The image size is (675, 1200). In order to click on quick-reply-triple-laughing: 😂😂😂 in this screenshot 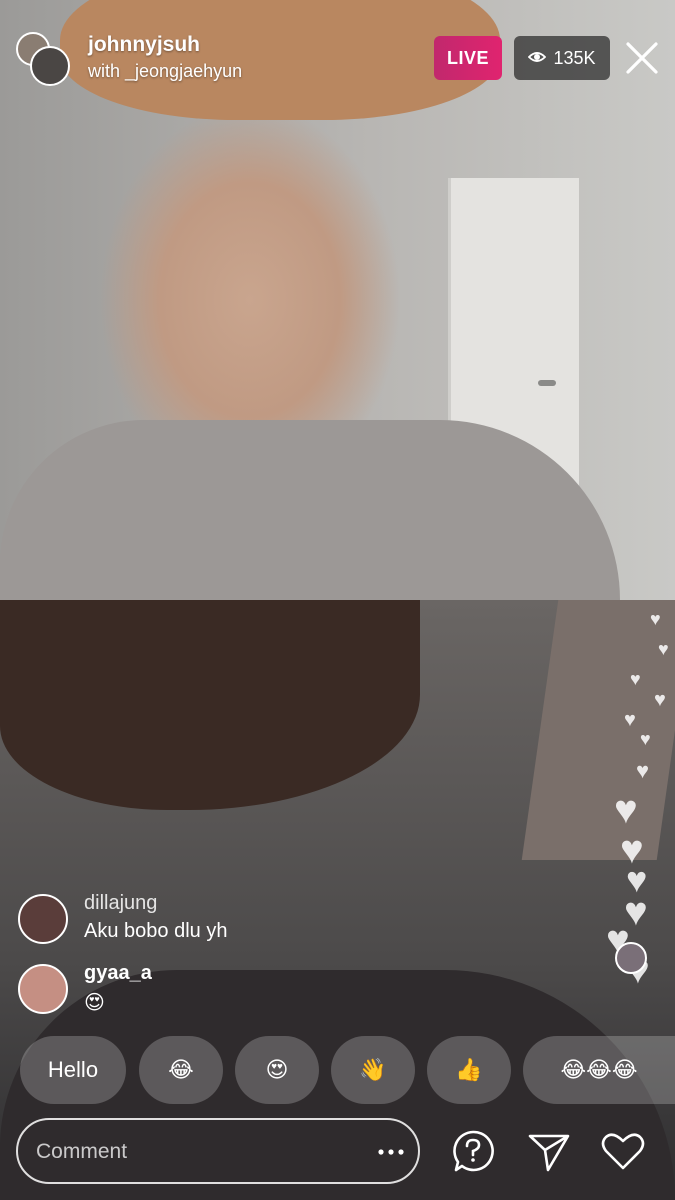, I will do `click(599, 1070)`.